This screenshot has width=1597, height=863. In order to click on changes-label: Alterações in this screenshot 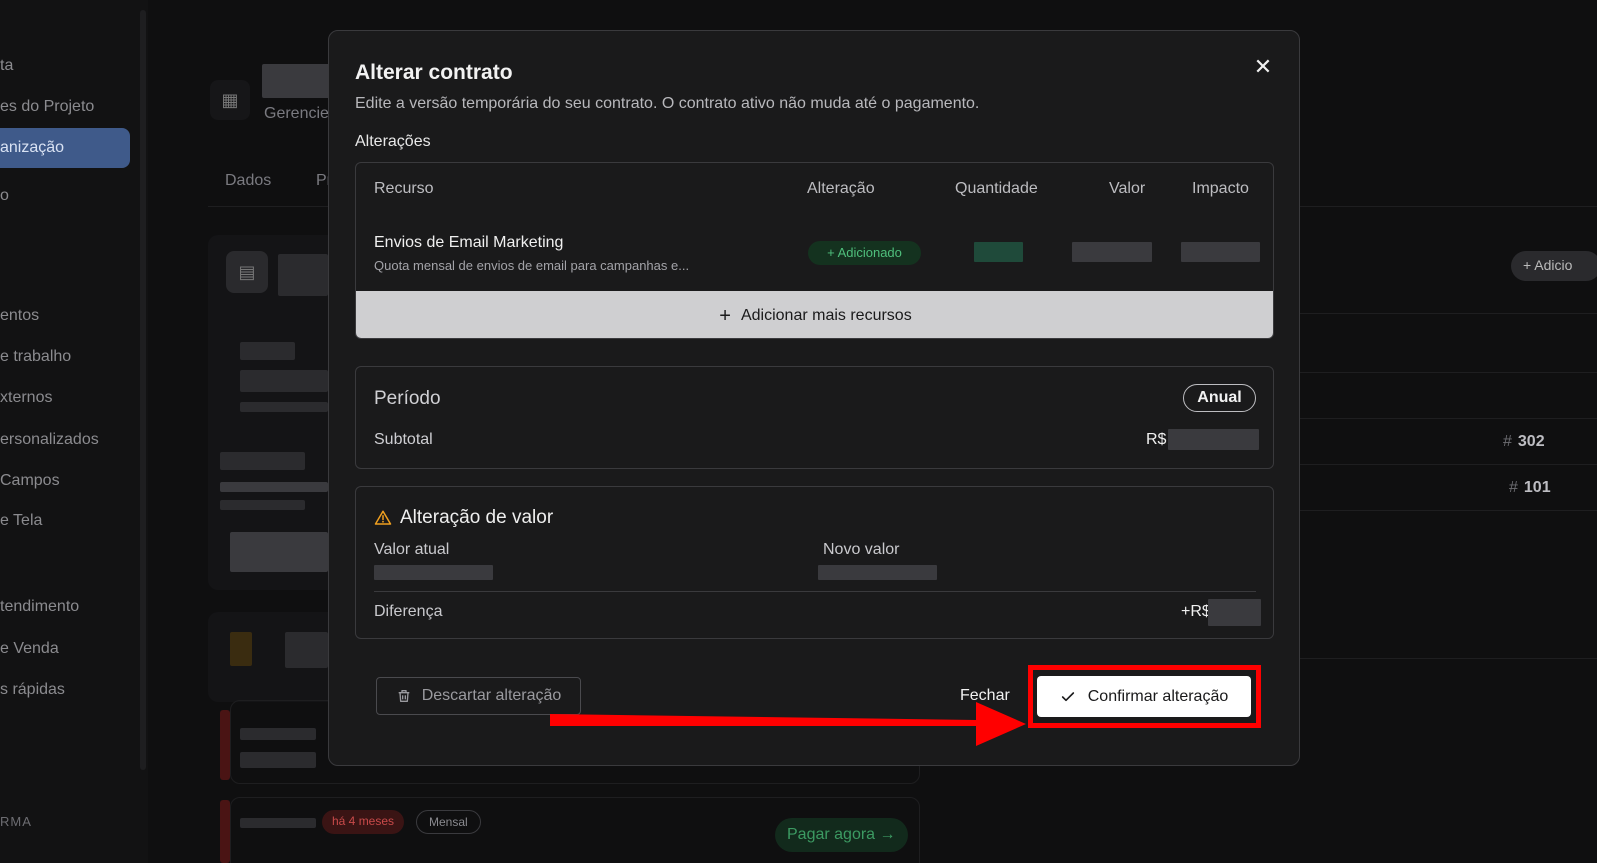, I will do `click(393, 141)`.